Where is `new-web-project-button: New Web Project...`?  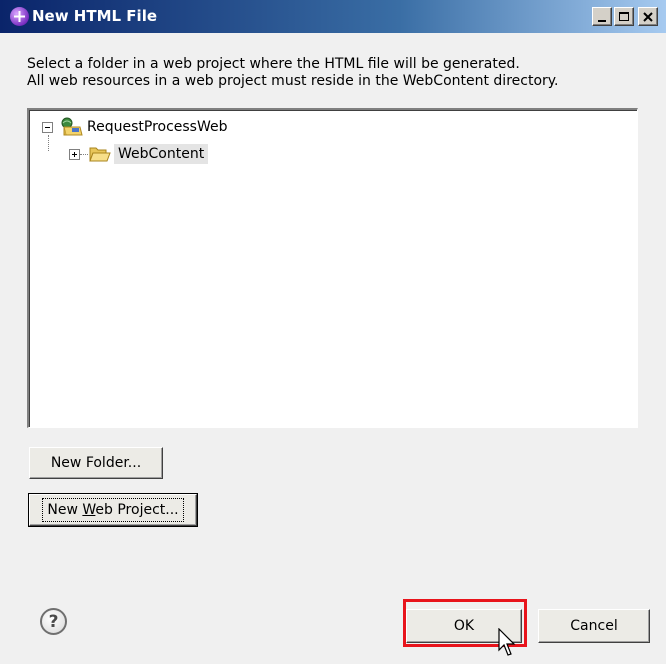 new-web-project-button: New Web Project... is located at coordinates (113, 510).